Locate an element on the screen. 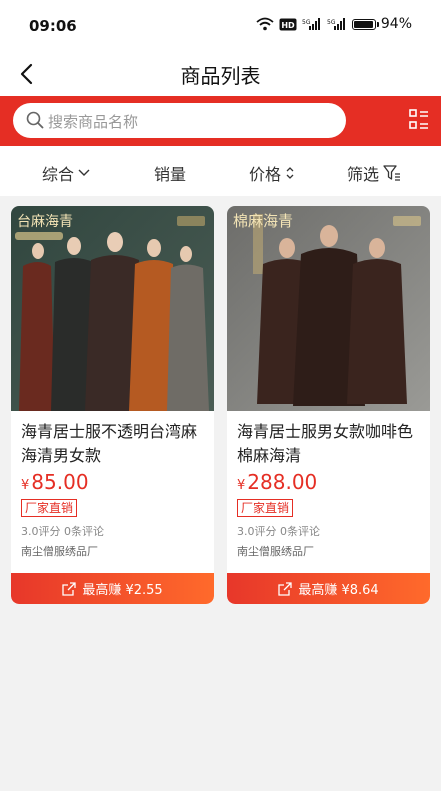 The height and width of the screenshot is (791, 441). product-price: ¥288.00 is located at coordinates (277, 482).